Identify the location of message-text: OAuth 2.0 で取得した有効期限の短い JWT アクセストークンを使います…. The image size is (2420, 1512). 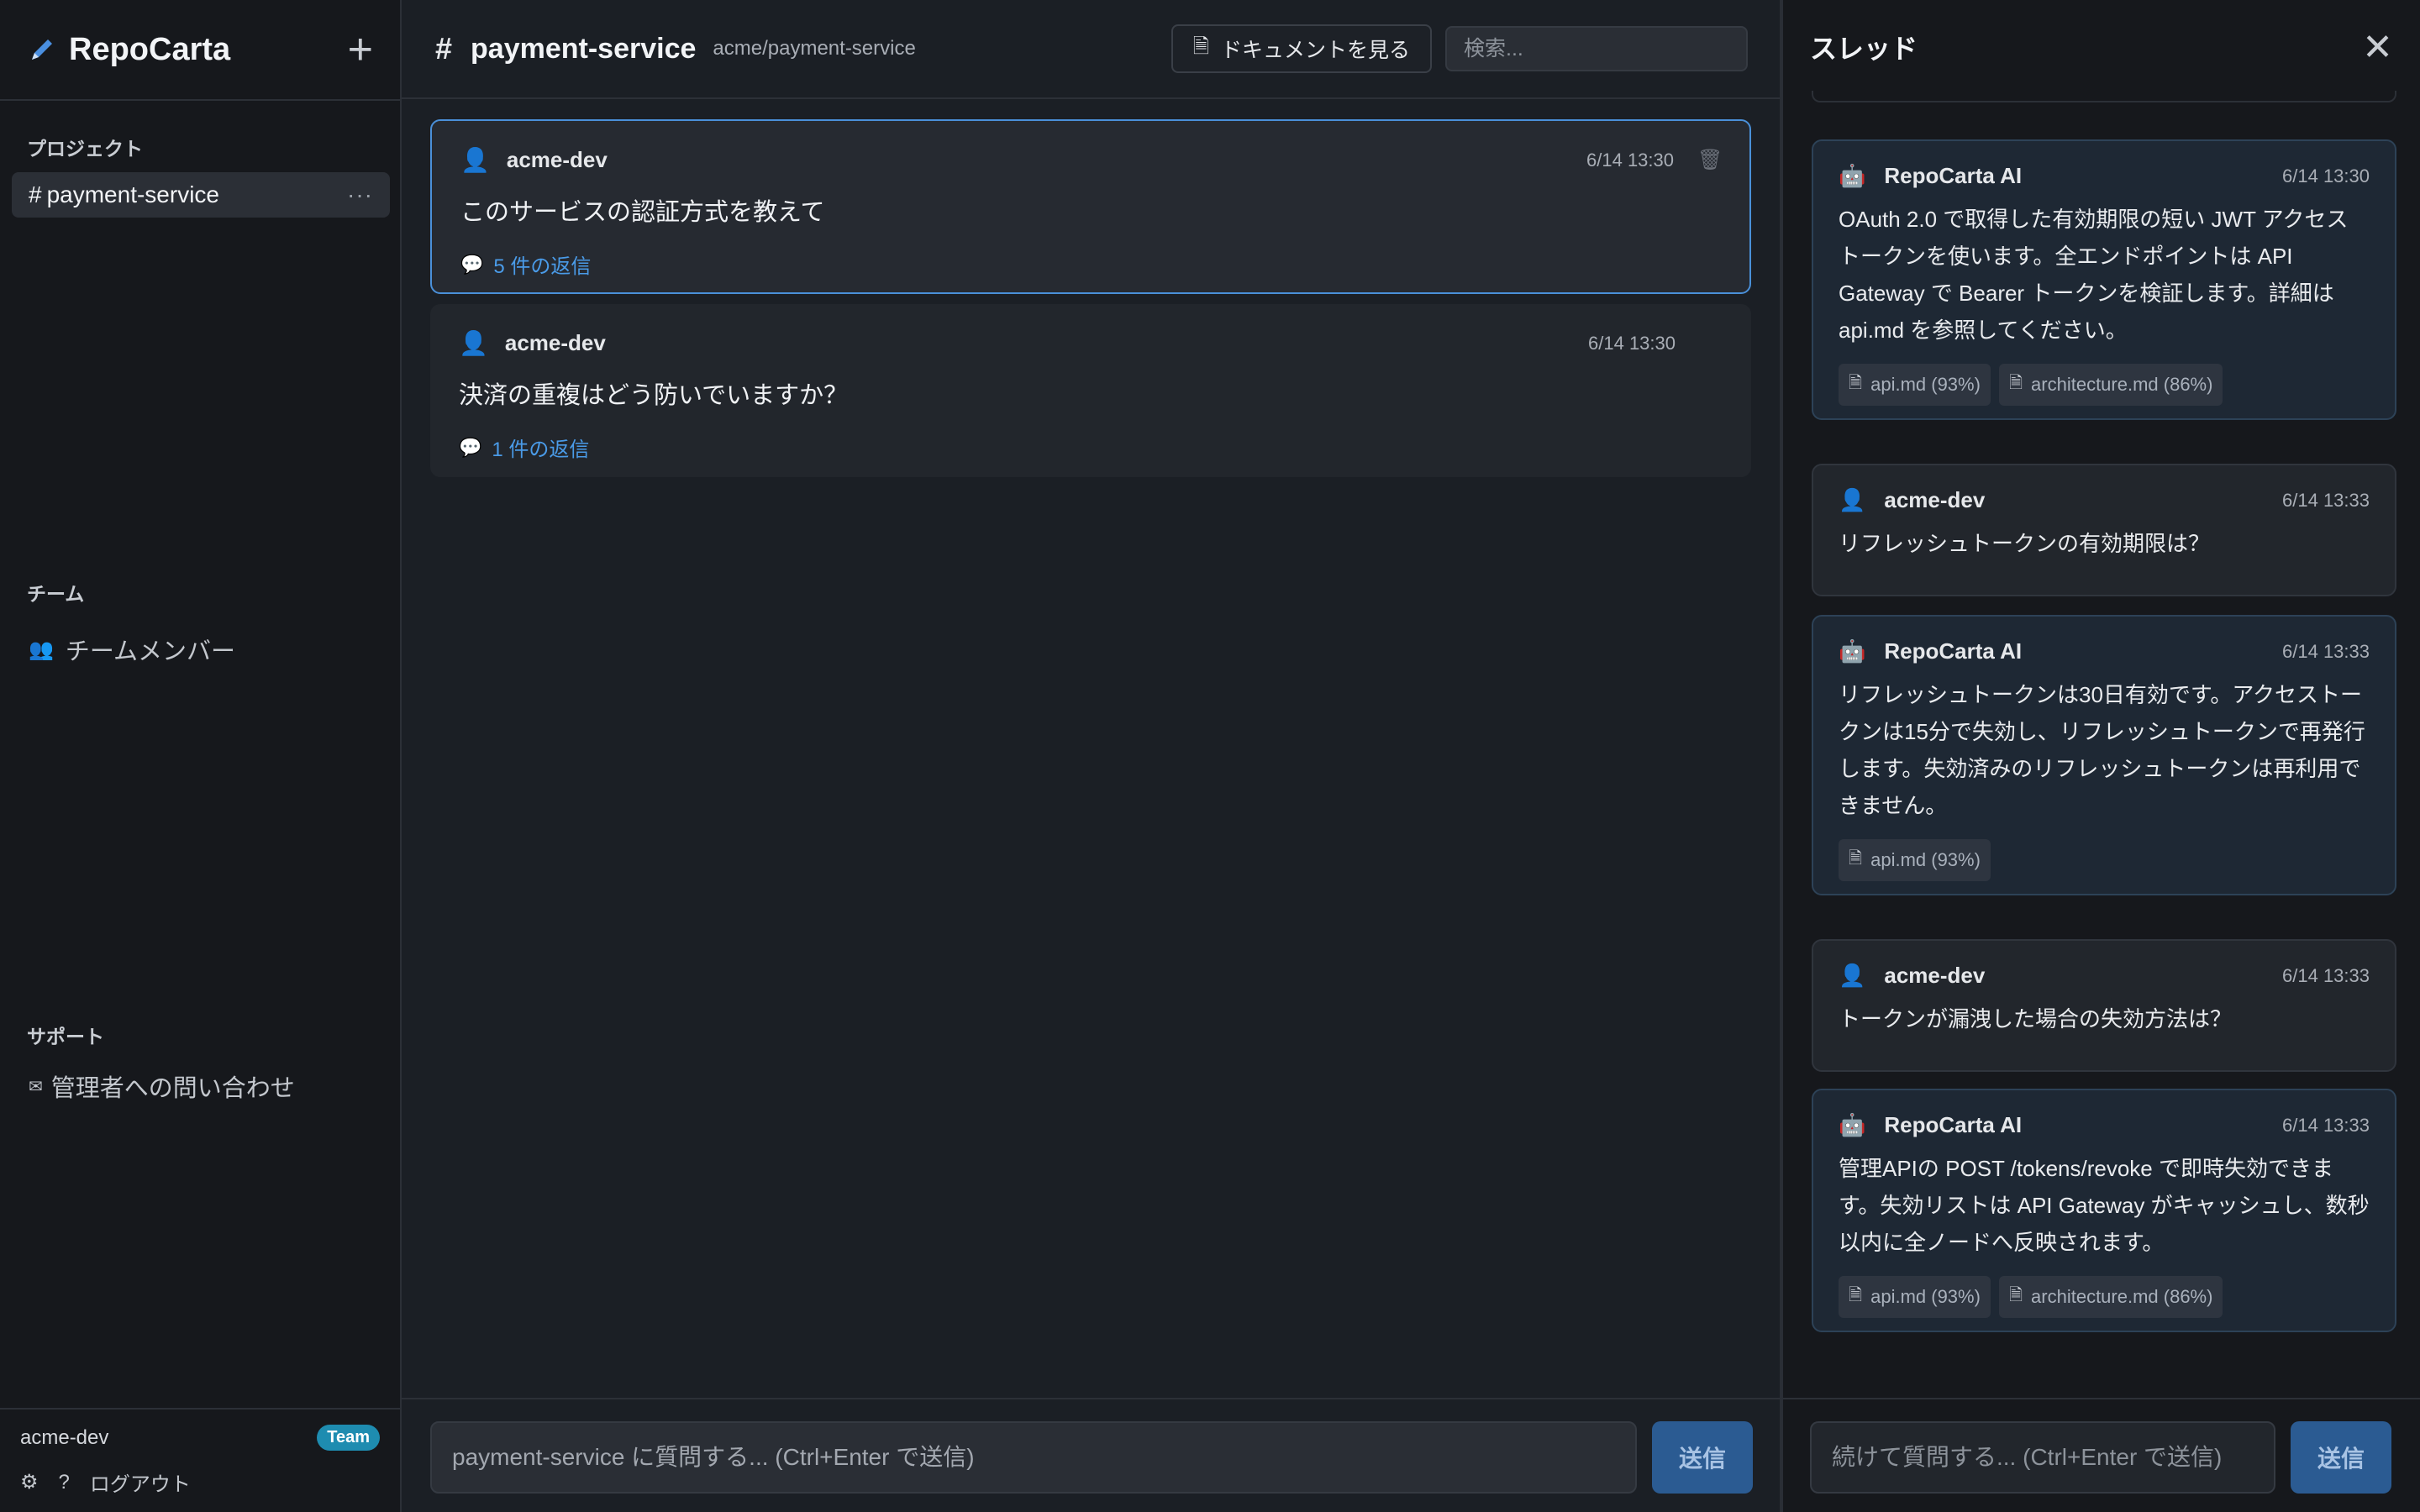
(2094, 275).